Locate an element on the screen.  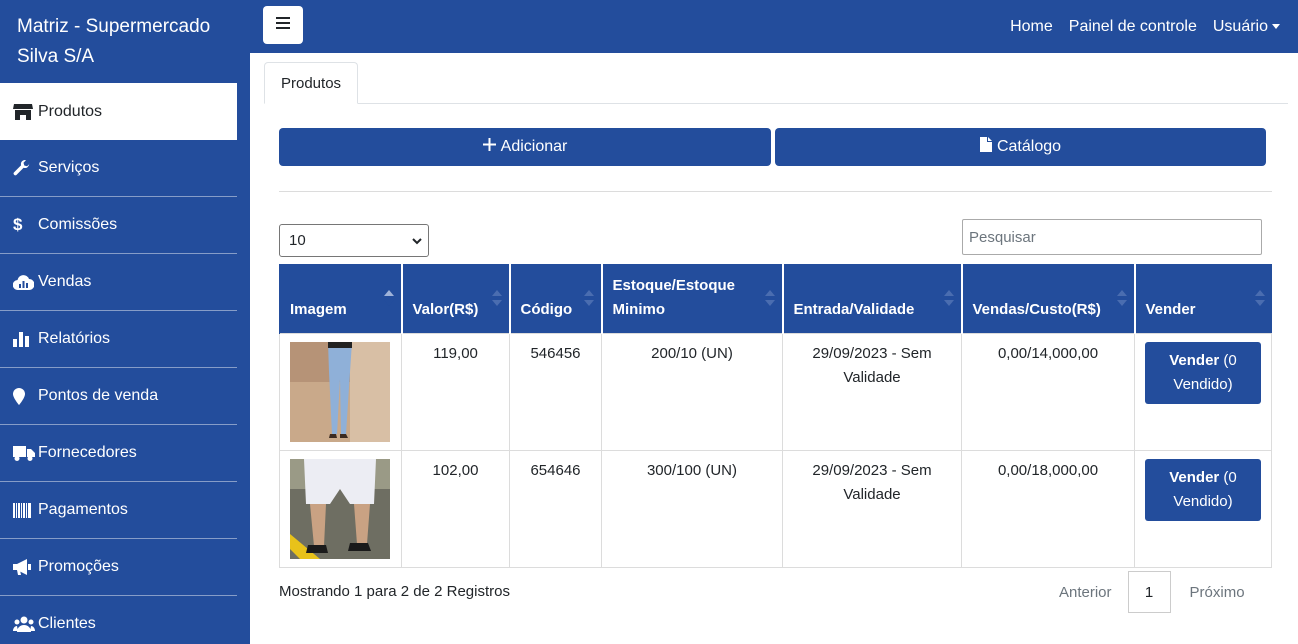
tab-produtos: Produtos is located at coordinates (311, 83).